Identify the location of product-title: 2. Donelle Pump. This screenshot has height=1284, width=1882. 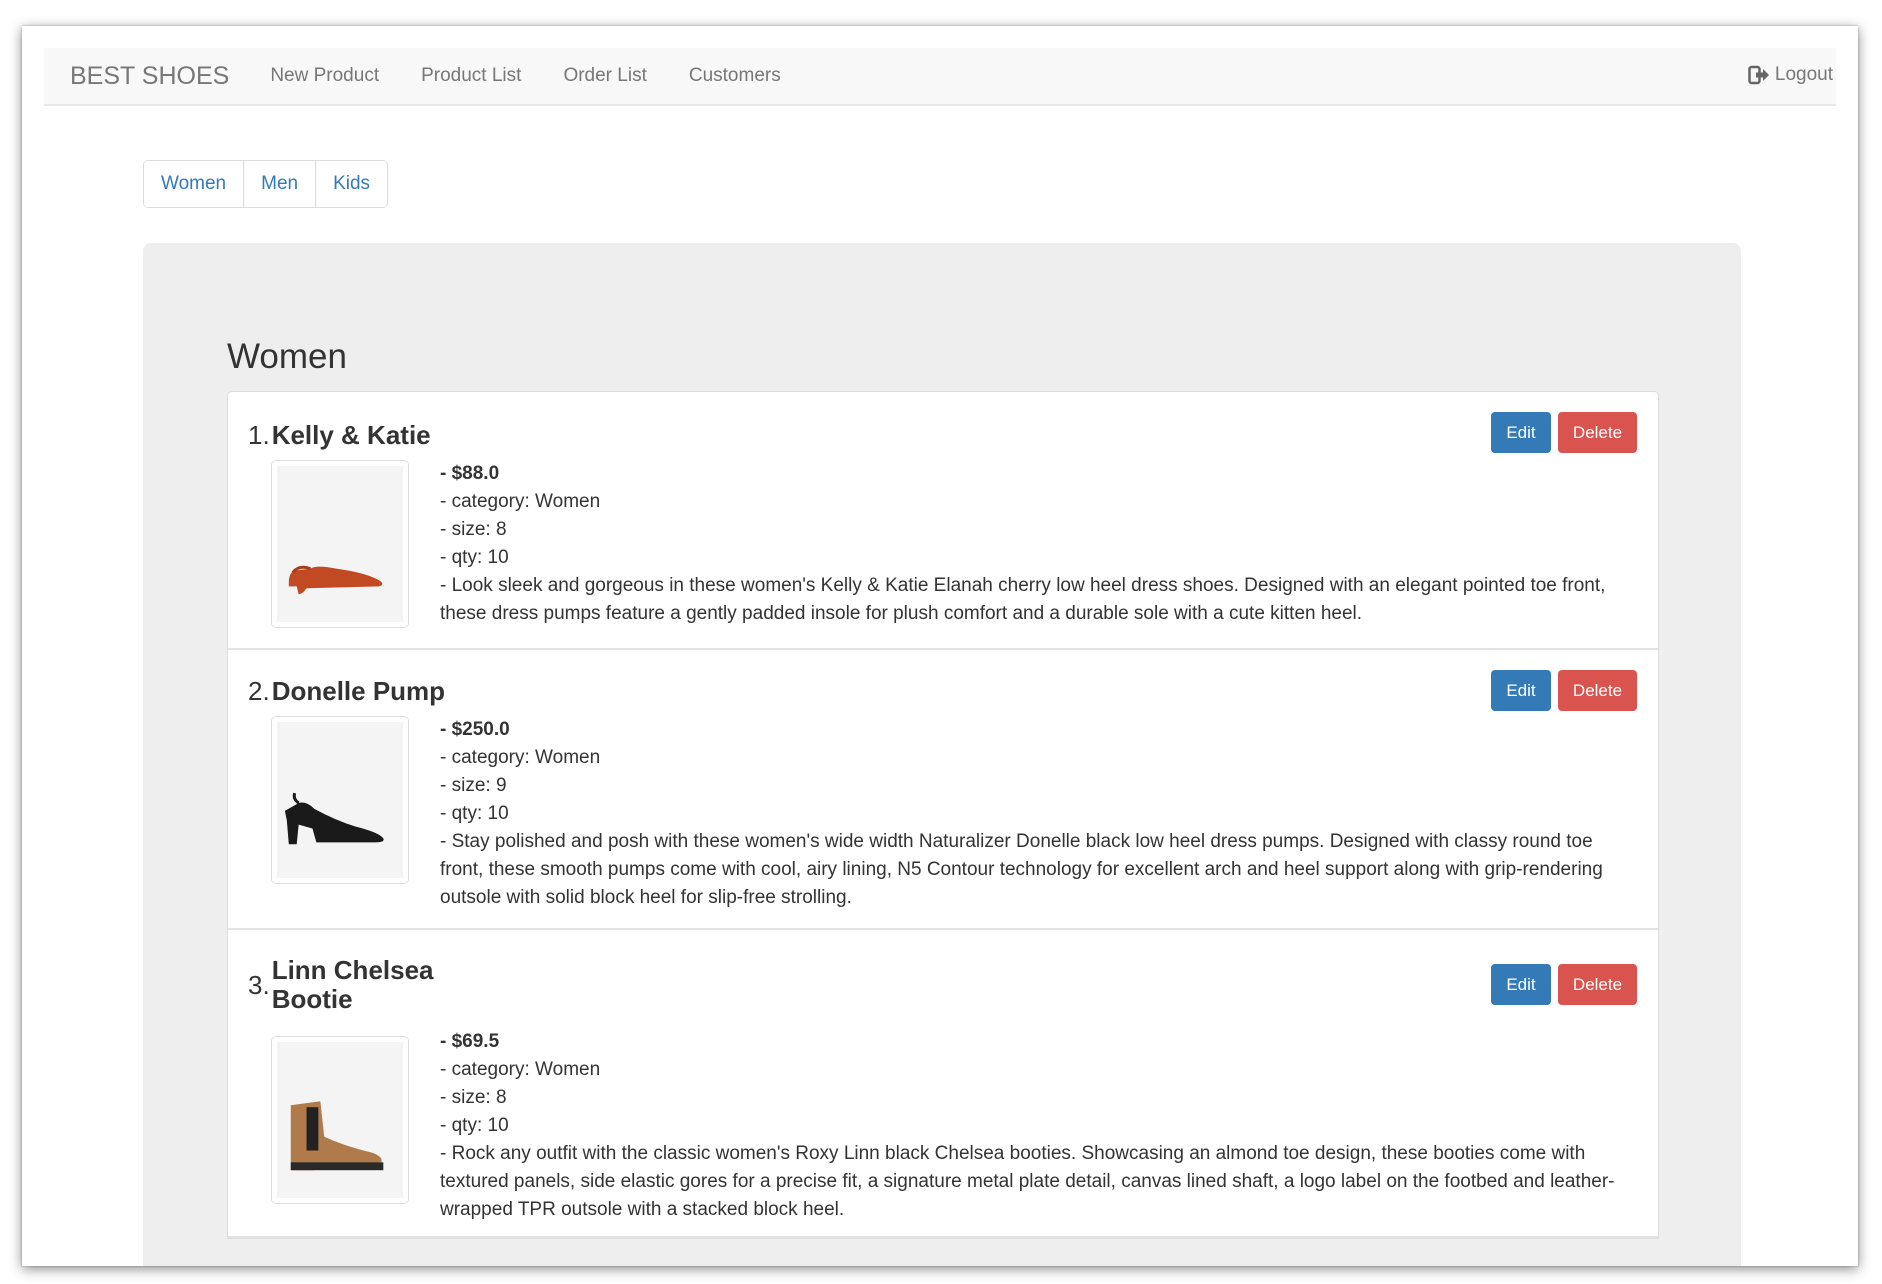
(346, 691).